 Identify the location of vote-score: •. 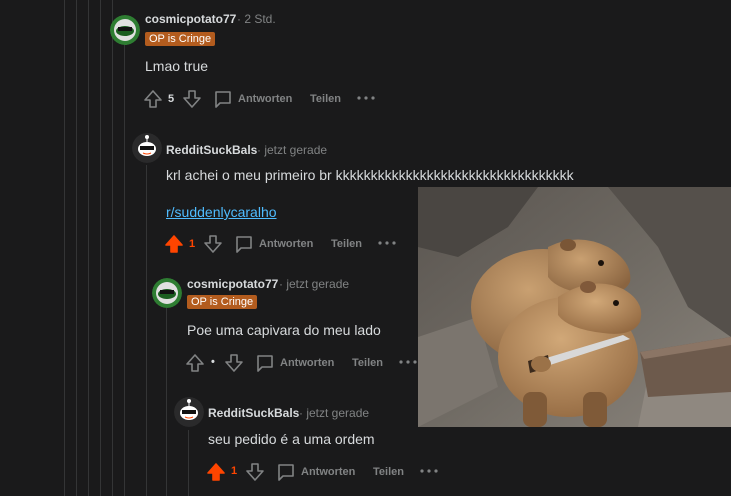
(213, 362).